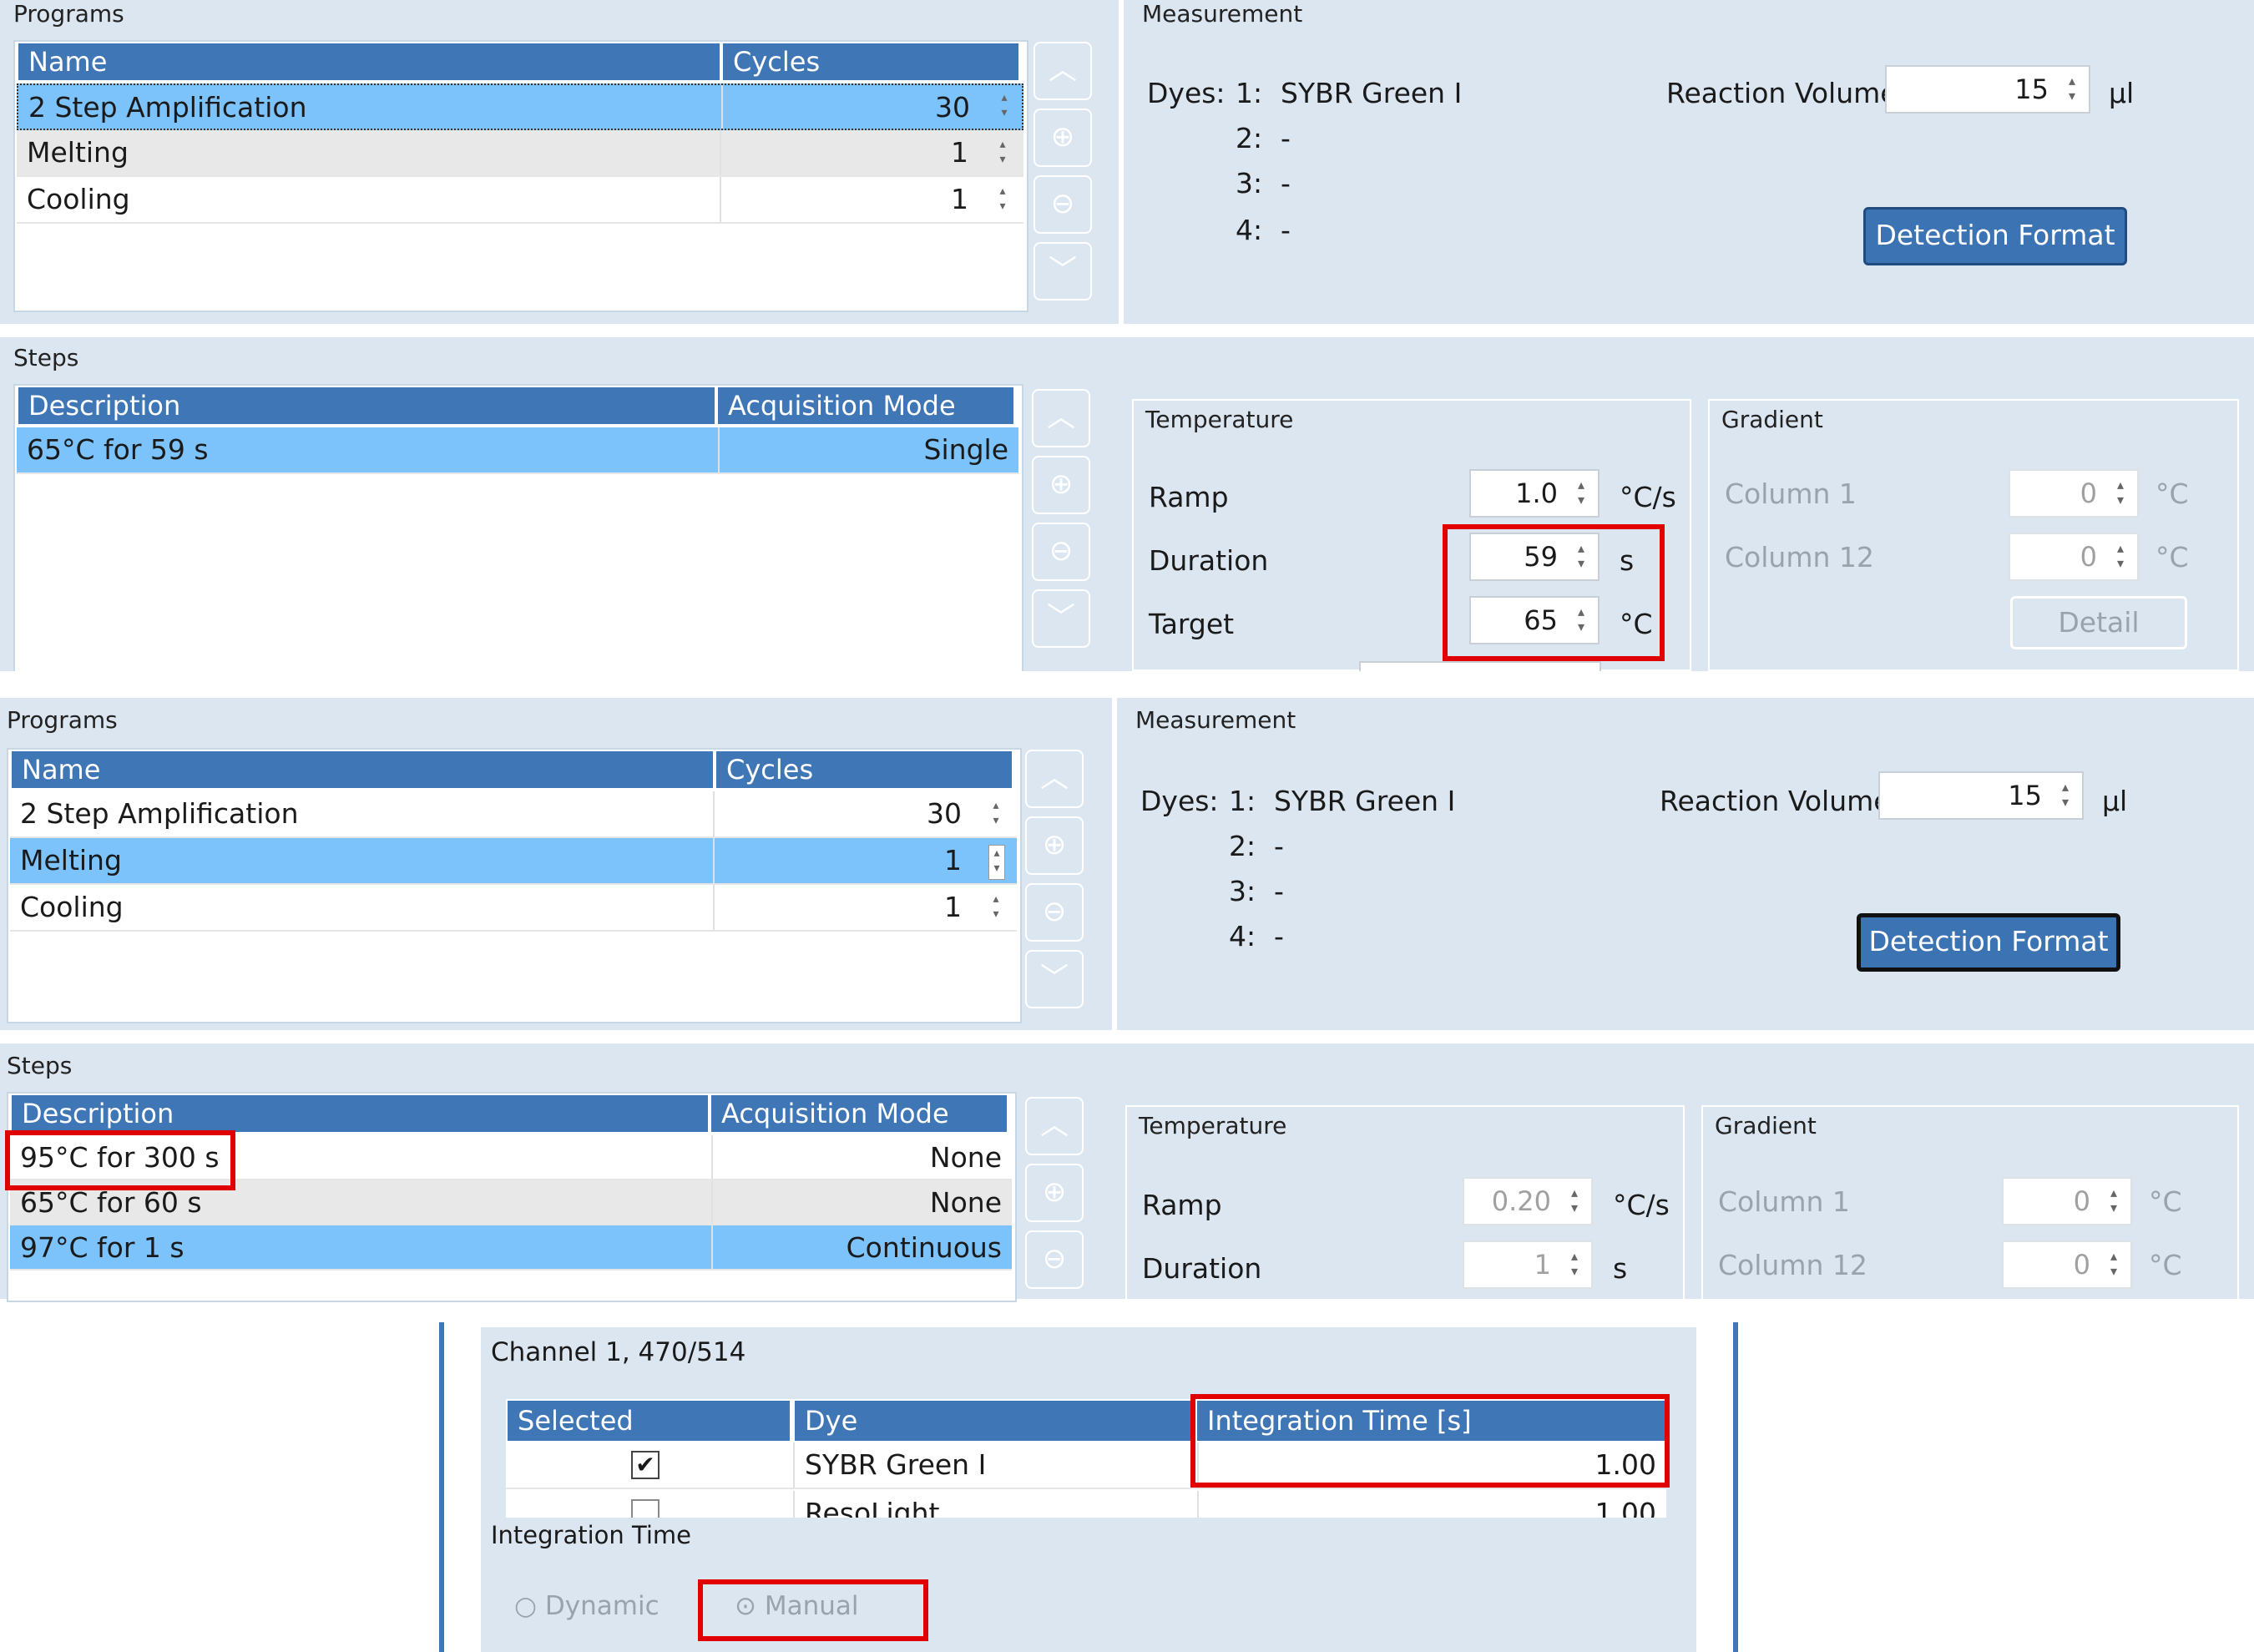  Describe the element at coordinates (2098, 622) in the screenshot. I see `detail-button: Detail` at that location.